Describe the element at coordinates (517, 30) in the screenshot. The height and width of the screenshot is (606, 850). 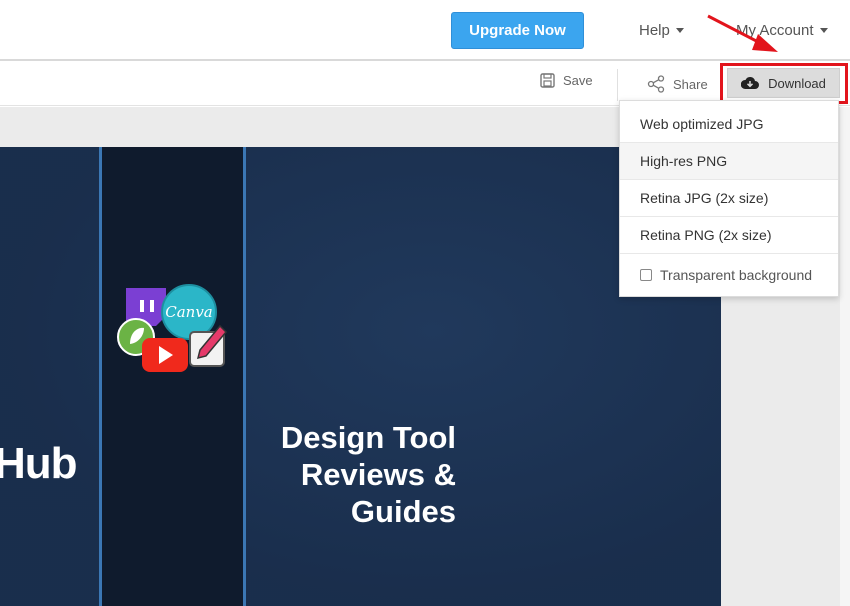
I see `upgrade-now-button: Upgrade Now` at that location.